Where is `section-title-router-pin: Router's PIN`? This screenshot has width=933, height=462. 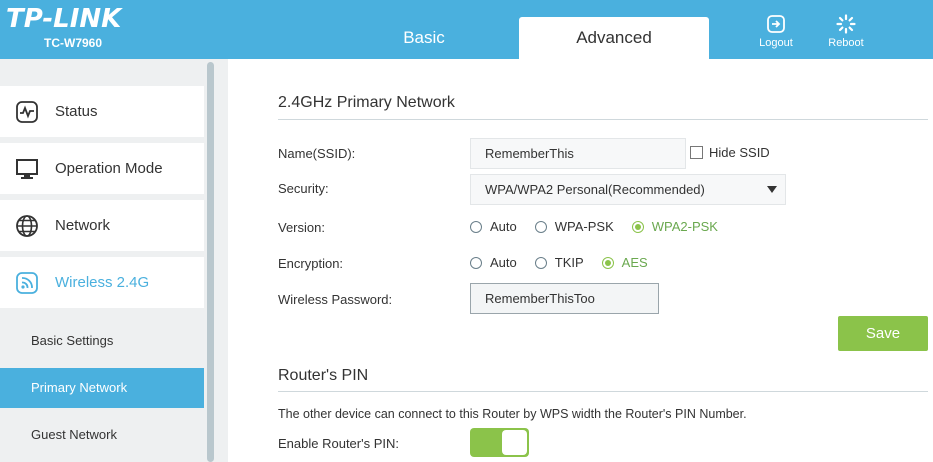 section-title-router-pin: Router's PIN is located at coordinates (323, 375).